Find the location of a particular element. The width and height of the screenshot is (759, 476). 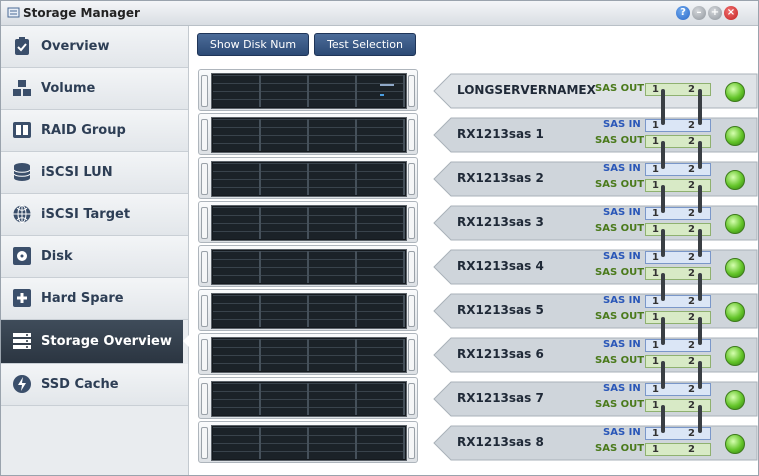

help-icon: ? is located at coordinates (683, 13).